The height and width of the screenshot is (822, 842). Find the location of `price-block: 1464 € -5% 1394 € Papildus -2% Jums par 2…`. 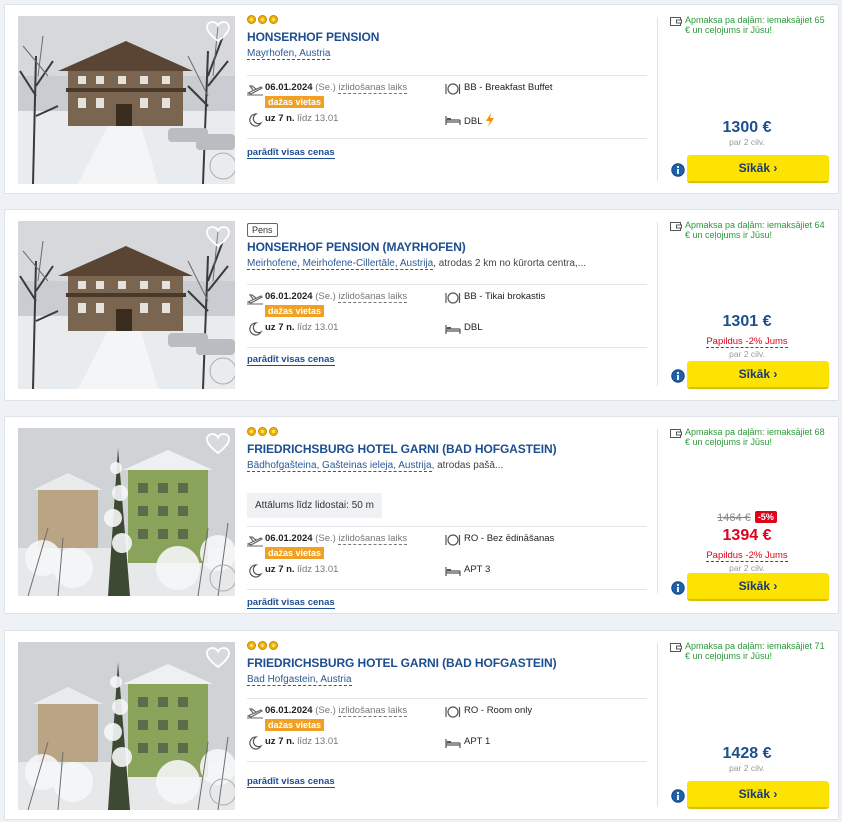

price-block: 1464 € -5% 1394 € Papildus -2% Jums par 2… is located at coordinates (747, 542).